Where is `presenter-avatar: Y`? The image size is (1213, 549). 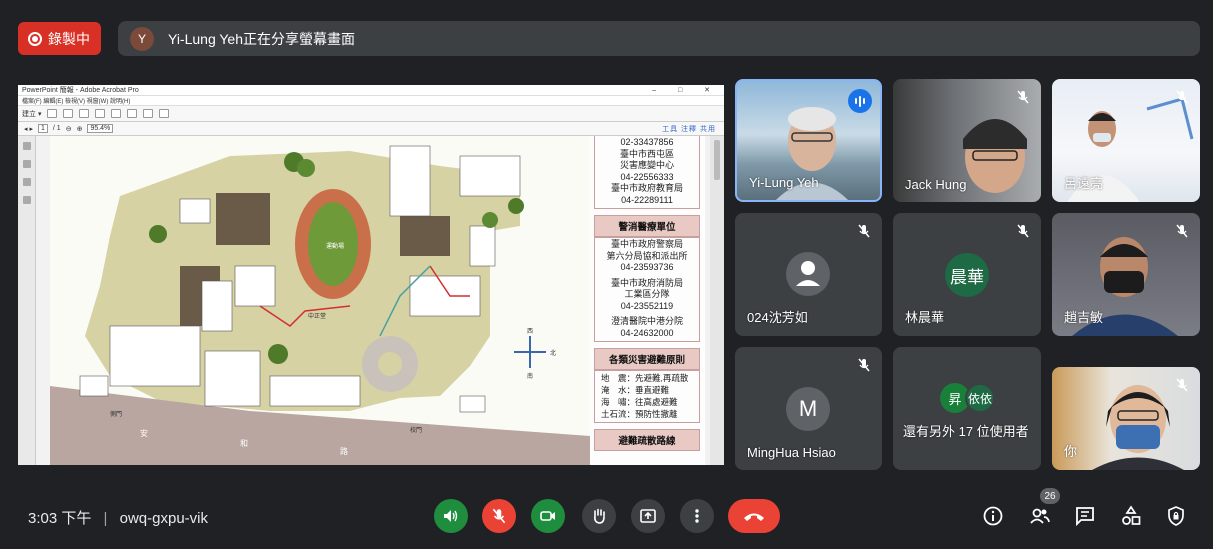 presenter-avatar: Y is located at coordinates (142, 38).